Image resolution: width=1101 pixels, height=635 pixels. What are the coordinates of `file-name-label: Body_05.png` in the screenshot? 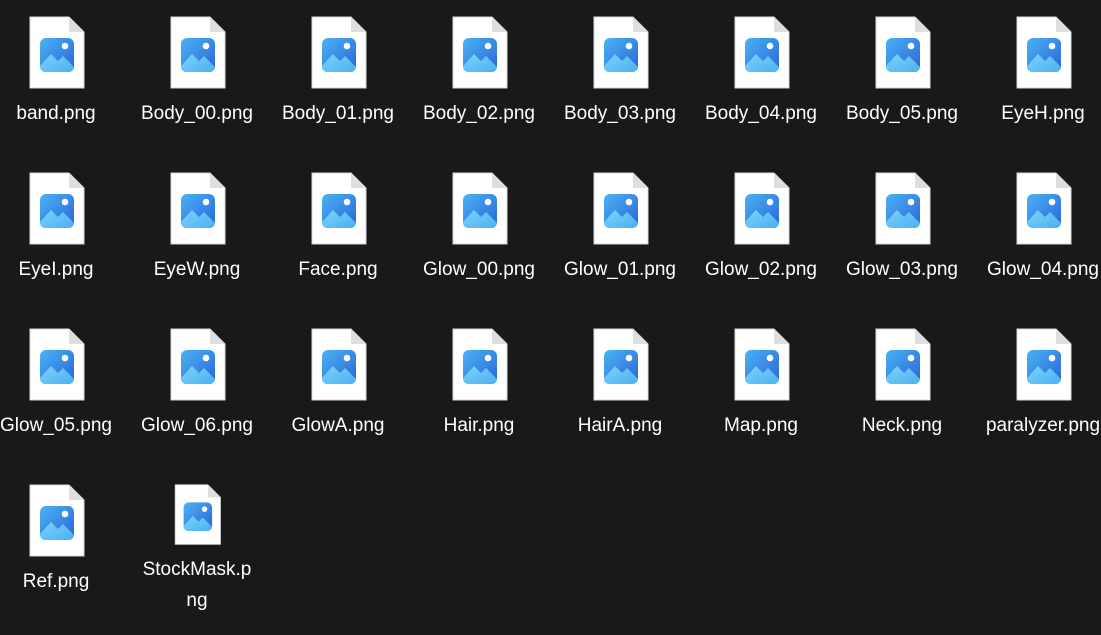 It's located at (902, 113).